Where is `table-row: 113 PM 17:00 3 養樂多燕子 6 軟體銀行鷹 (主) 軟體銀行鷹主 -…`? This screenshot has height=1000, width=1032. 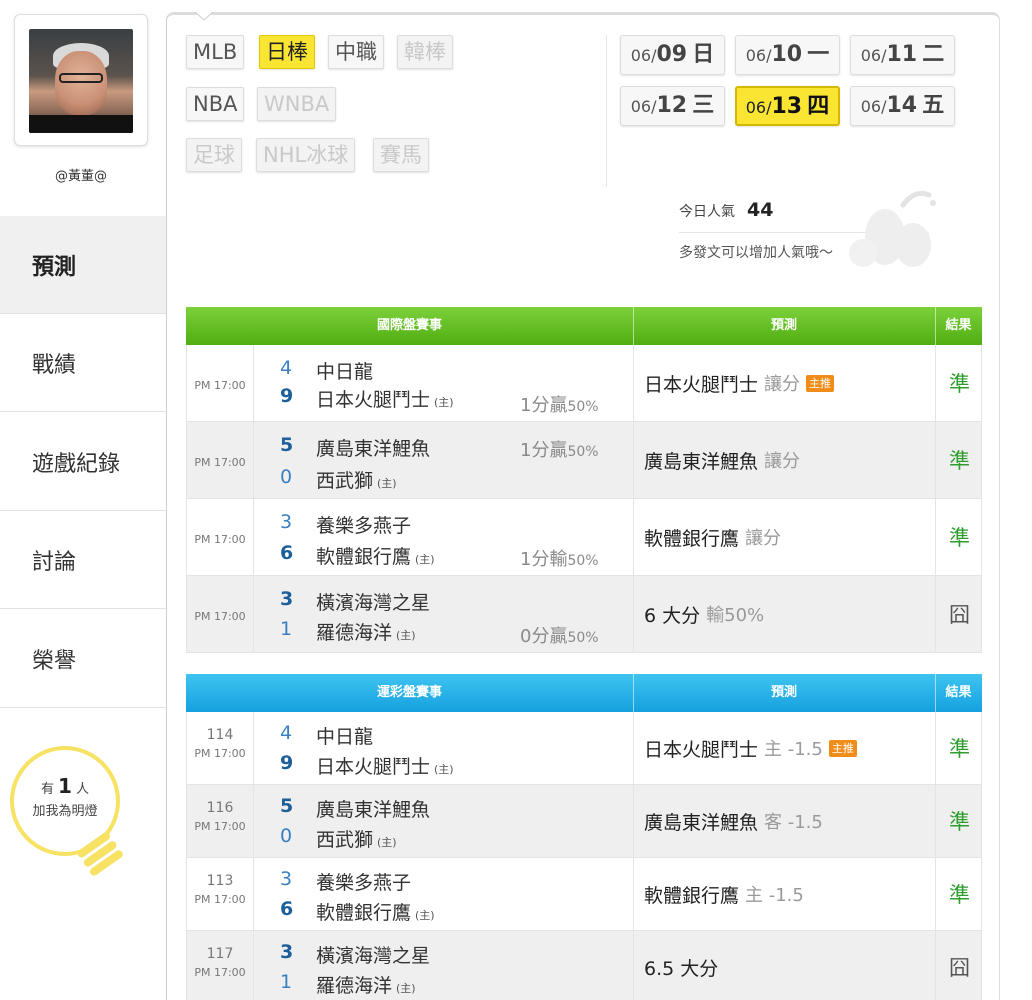 table-row: 113 PM 17:00 3 養樂多燕子 6 軟體銀行鷹 (主) 軟體銀行鷹主 -… is located at coordinates (584, 894).